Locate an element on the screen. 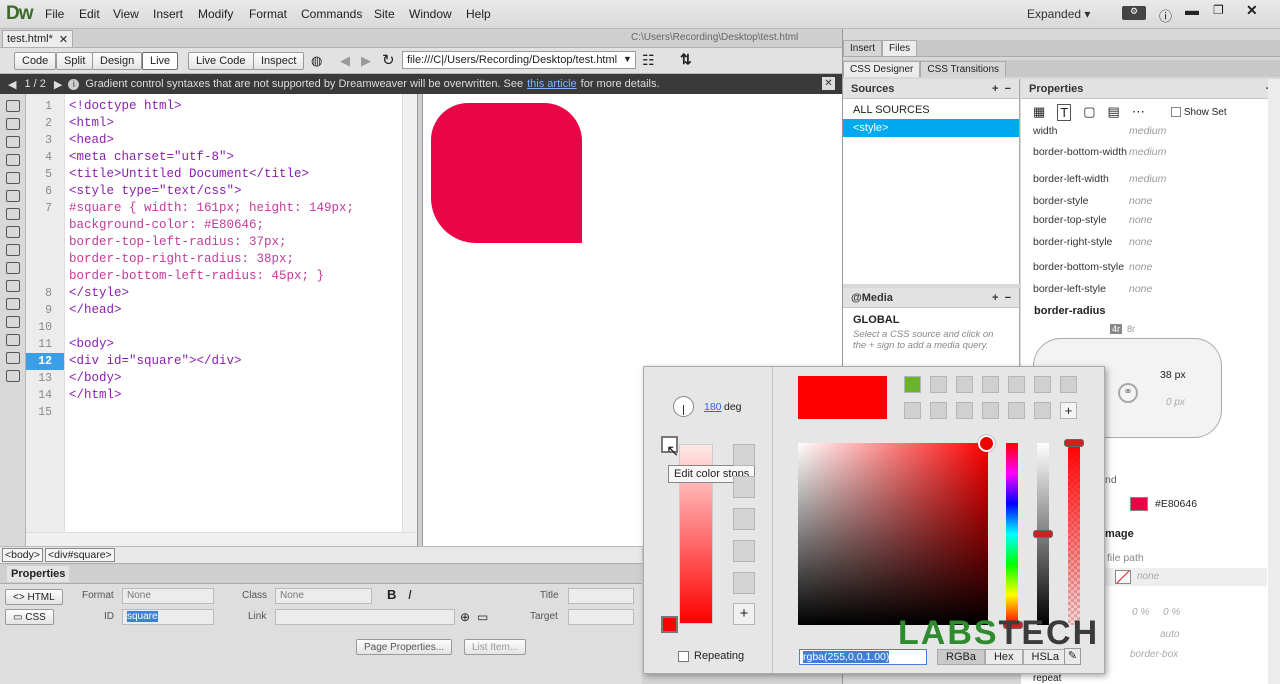  code-line: <html> is located at coordinates (241, 123).